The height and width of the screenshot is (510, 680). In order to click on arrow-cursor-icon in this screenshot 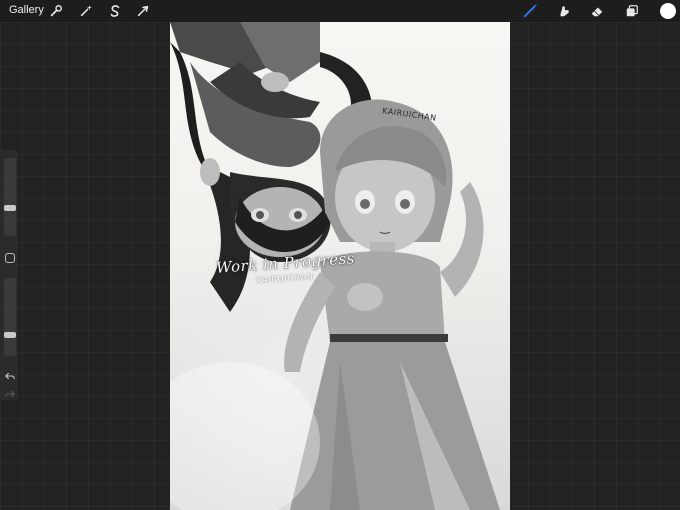, I will do `click(143, 11)`.